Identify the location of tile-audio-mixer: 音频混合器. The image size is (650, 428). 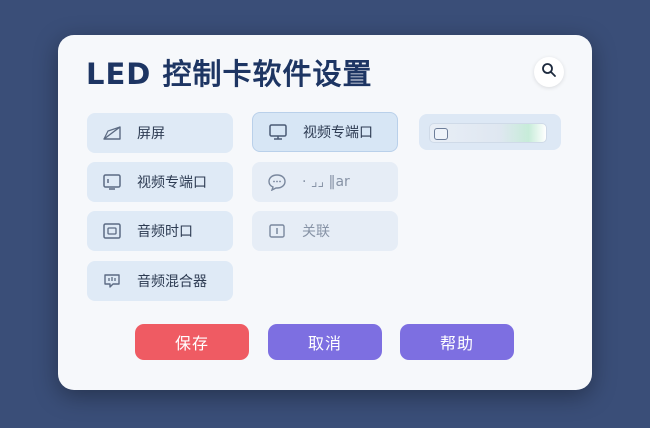
(160, 281).